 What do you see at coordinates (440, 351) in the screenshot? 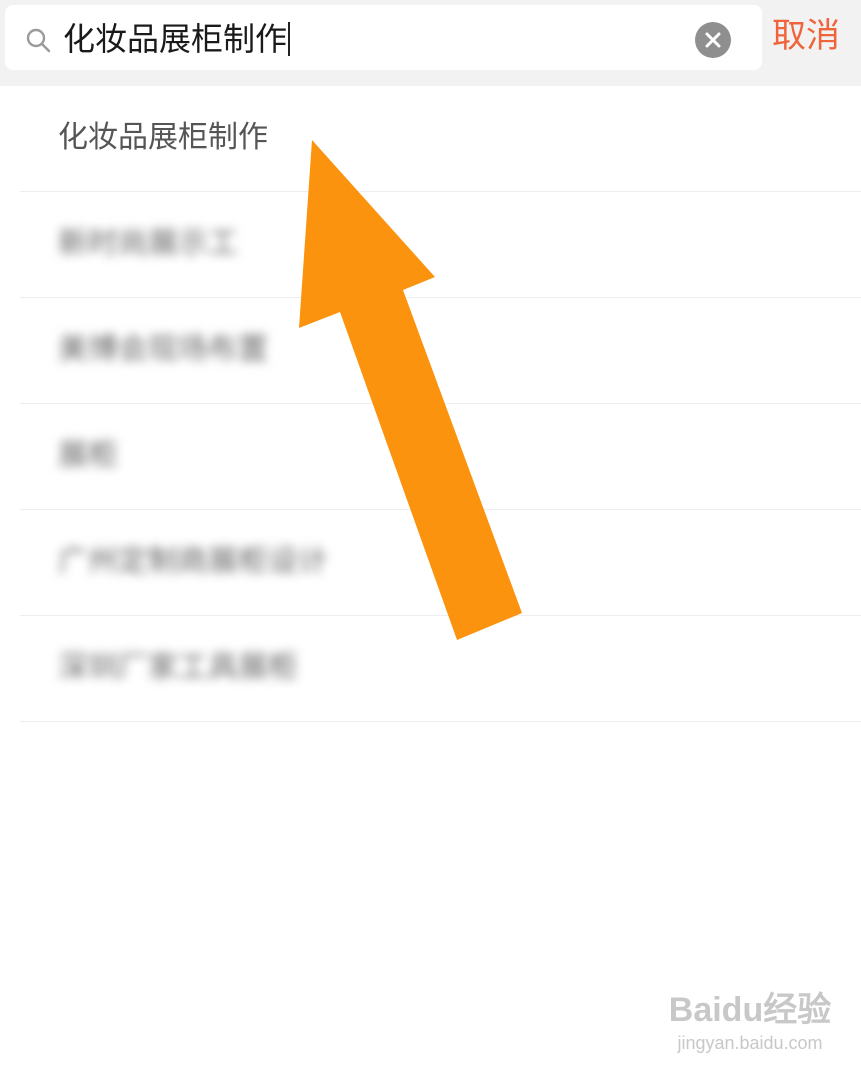
I see `suggestion-item: 美博会现场布置` at bounding box center [440, 351].